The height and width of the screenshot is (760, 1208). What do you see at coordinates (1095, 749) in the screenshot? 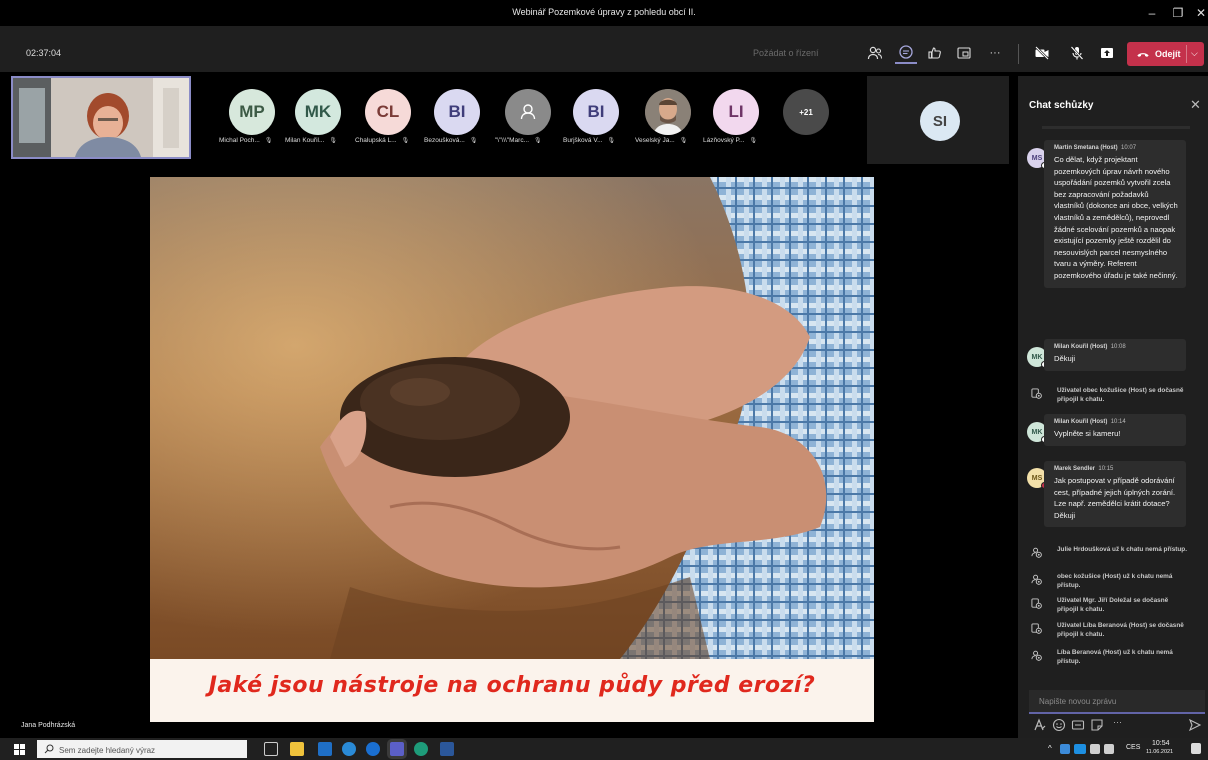
I see `device-icon` at bounding box center [1095, 749].